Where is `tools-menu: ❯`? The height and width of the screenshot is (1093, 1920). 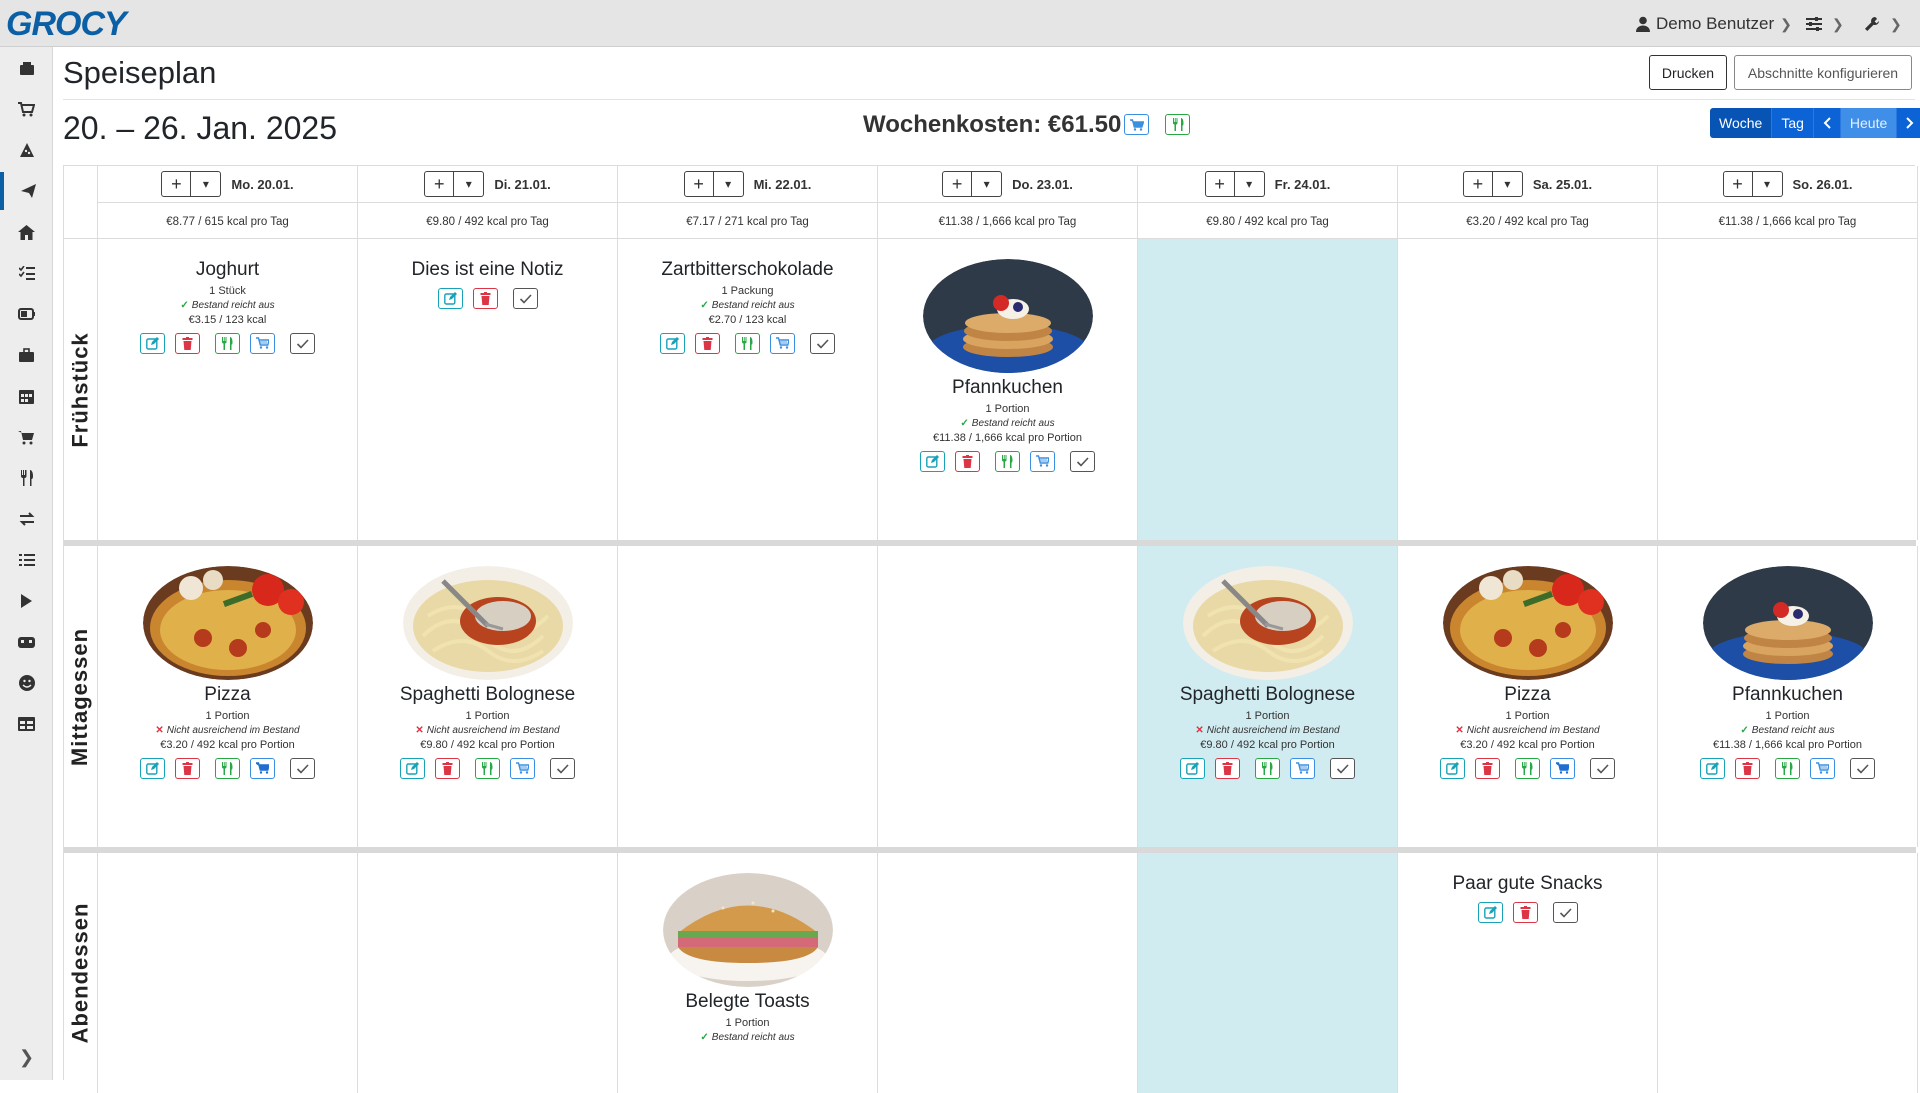 tools-menu: ❯ is located at coordinates (1883, 24).